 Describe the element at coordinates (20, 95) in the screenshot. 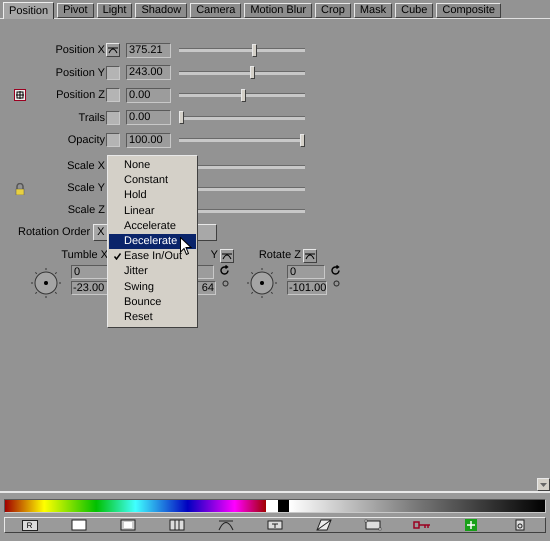

I see `crosshair-grid-icon` at that location.